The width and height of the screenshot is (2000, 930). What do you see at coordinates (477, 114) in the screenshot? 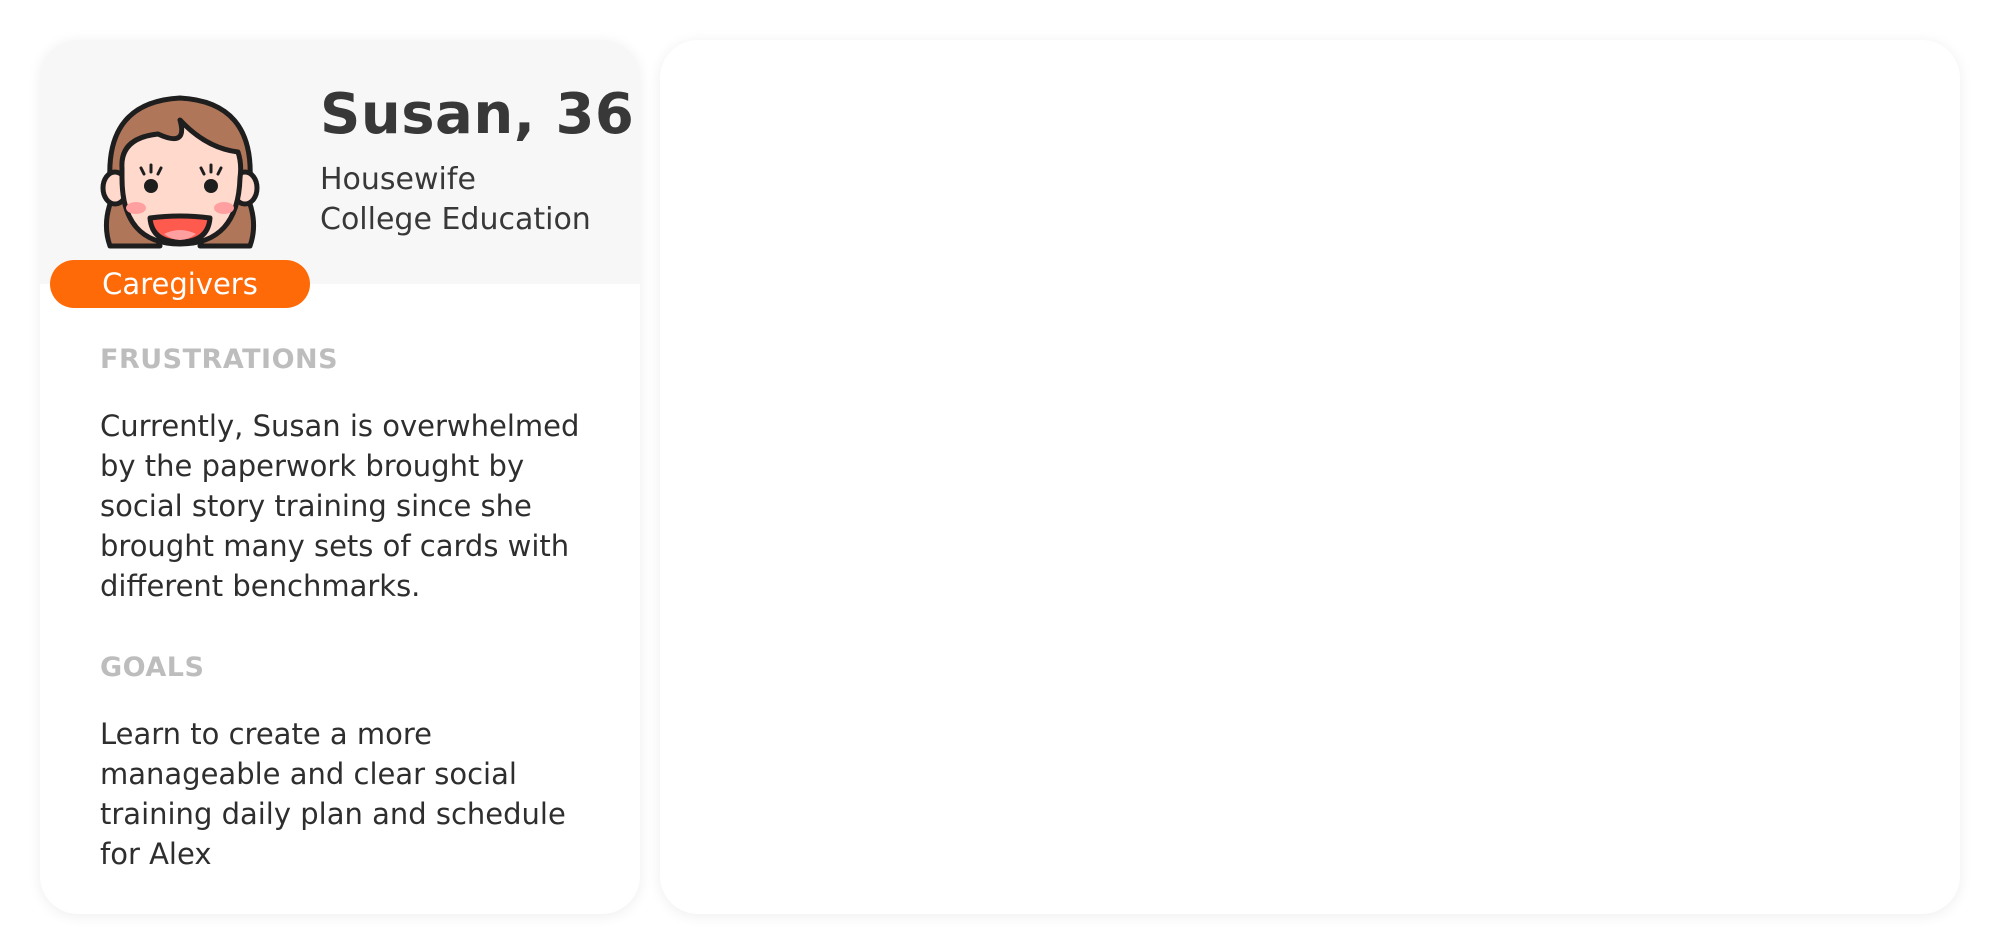
I see `persona-name: Susan, 36` at bounding box center [477, 114].